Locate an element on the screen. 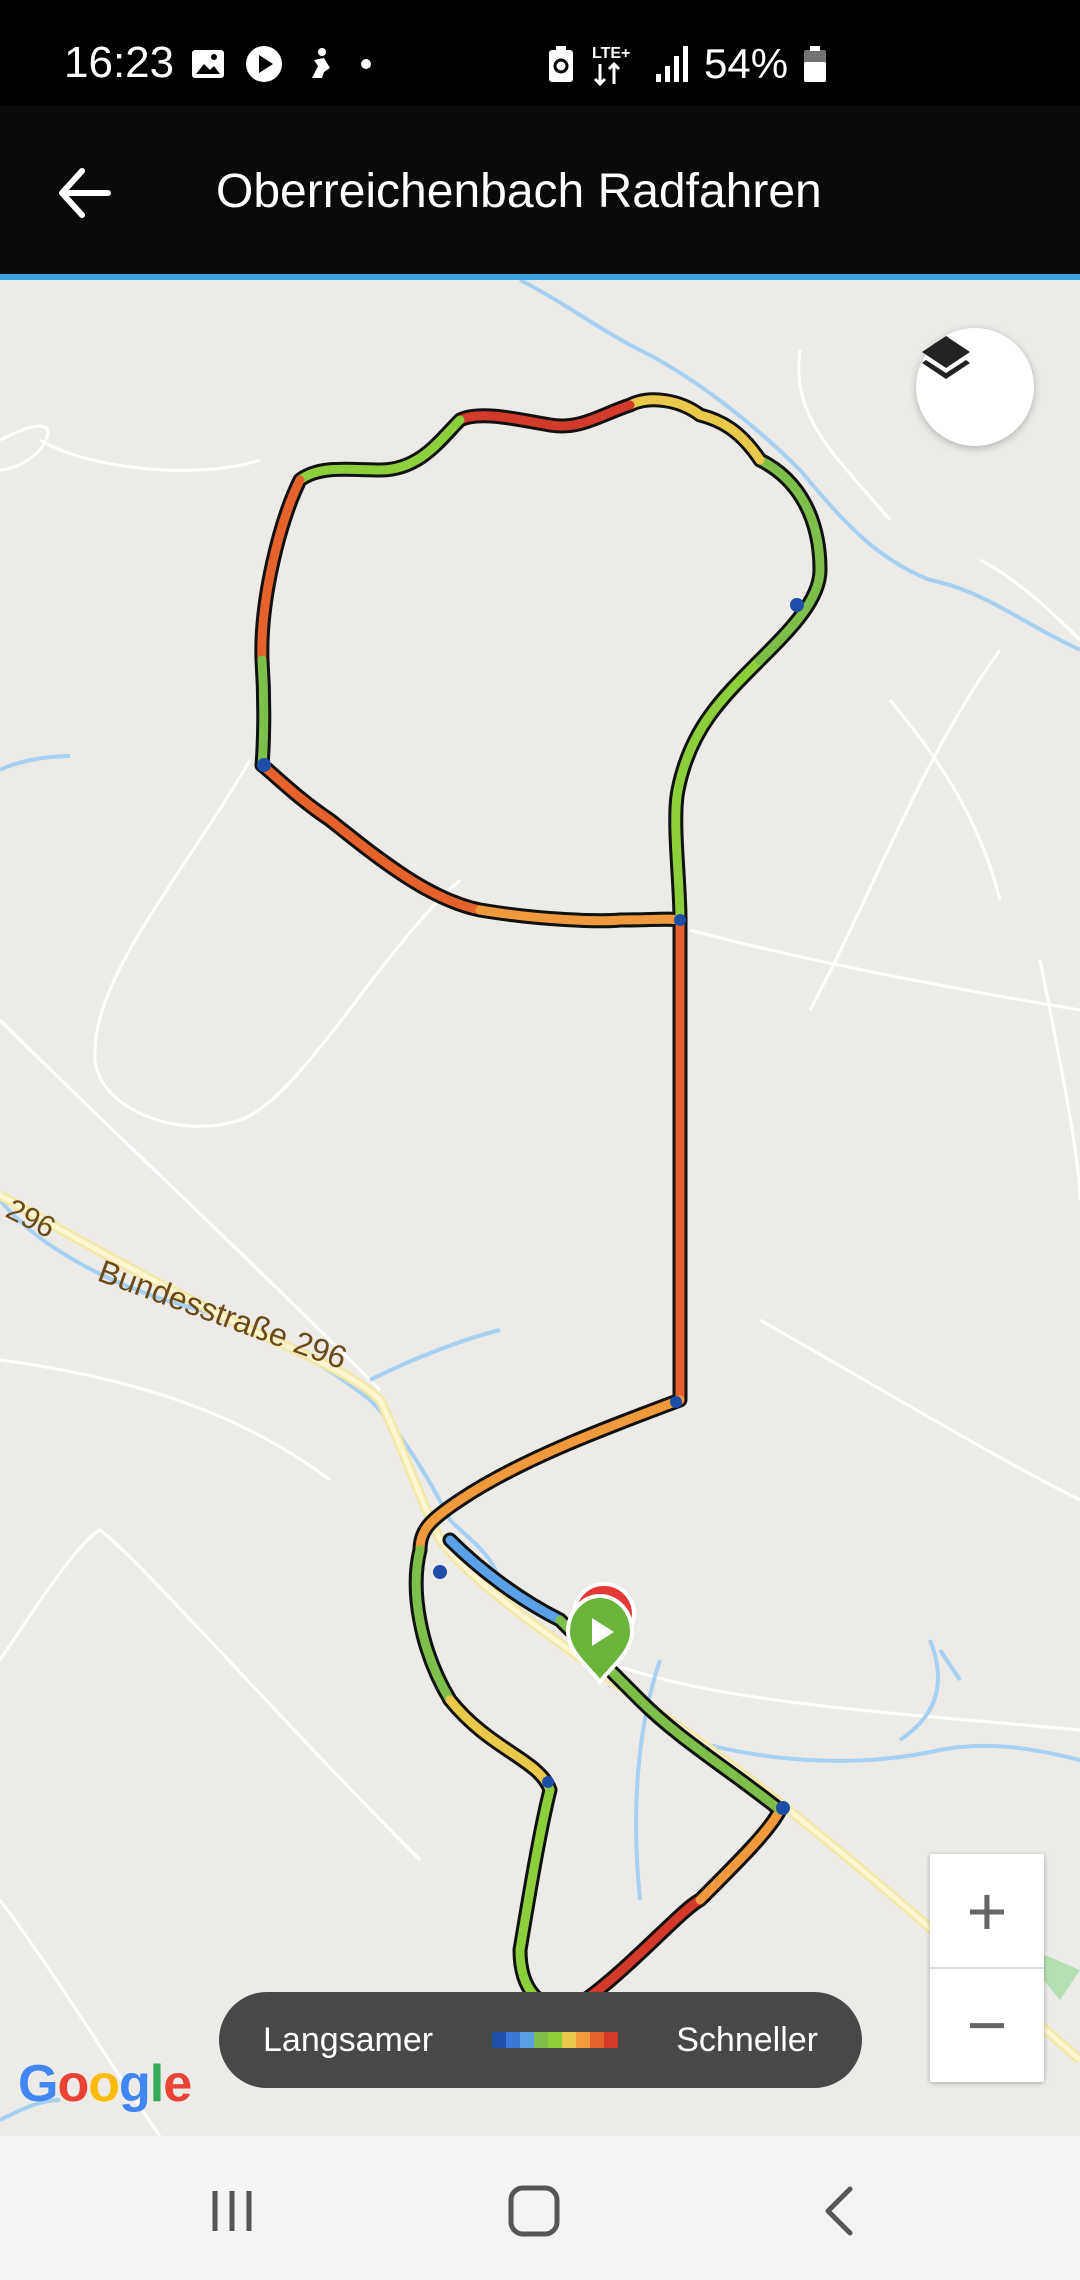 The height and width of the screenshot is (2280, 1080). recent-apps-icon is located at coordinates (232, 2211).